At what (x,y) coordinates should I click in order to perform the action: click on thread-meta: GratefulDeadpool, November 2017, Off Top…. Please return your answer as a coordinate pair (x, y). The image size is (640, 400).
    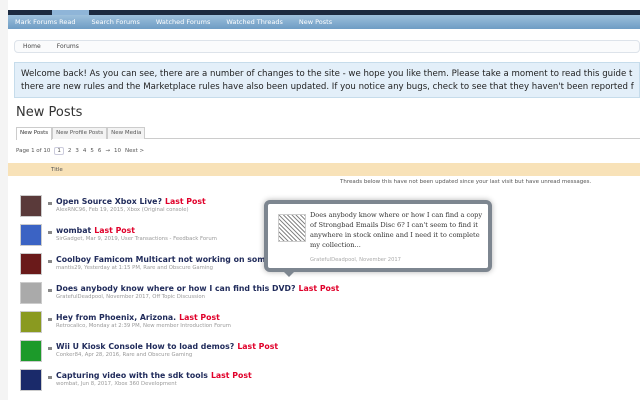
    Looking at the image, I should click on (130, 297).